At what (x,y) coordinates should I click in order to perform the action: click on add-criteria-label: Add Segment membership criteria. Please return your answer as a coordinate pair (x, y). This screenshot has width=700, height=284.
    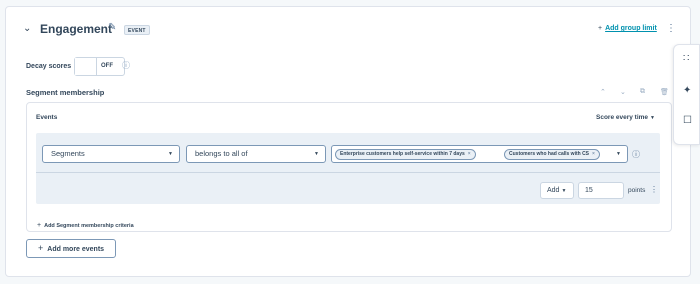
    Looking at the image, I should click on (89, 226).